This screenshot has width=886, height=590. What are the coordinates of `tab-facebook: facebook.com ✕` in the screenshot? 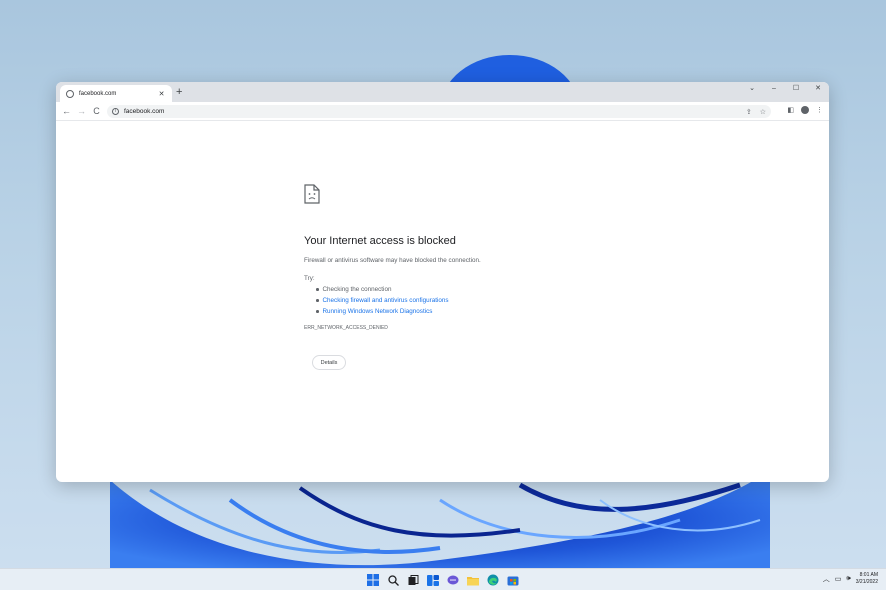 It's located at (116, 93).